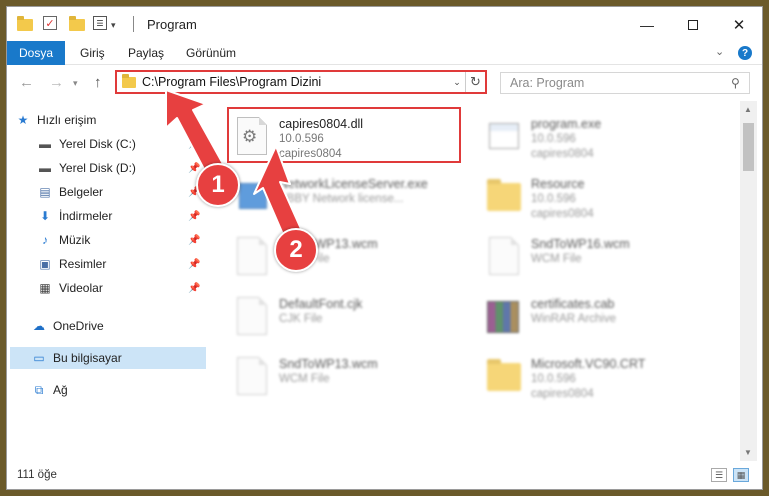 The image size is (769, 496). What do you see at coordinates (601, 199) in the screenshot?
I see `file-item-resource: Resource 10.0.596 capires0804` at bounding box center [601, 199].